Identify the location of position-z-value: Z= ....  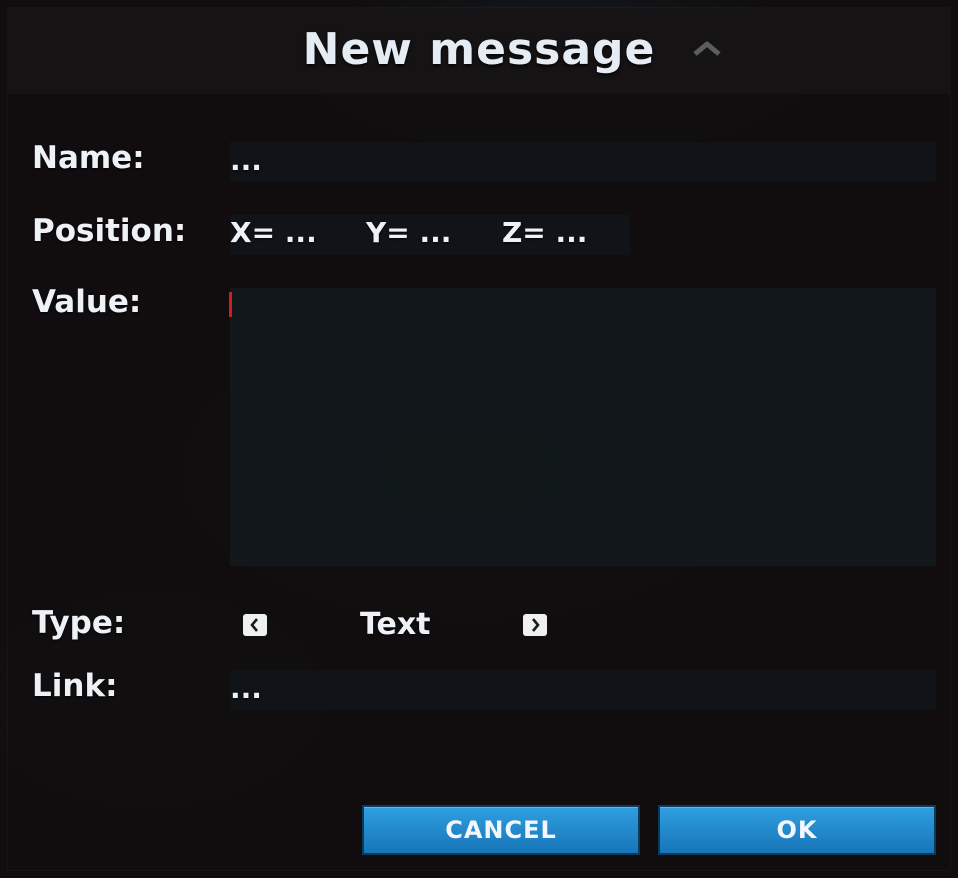
(544, 232).